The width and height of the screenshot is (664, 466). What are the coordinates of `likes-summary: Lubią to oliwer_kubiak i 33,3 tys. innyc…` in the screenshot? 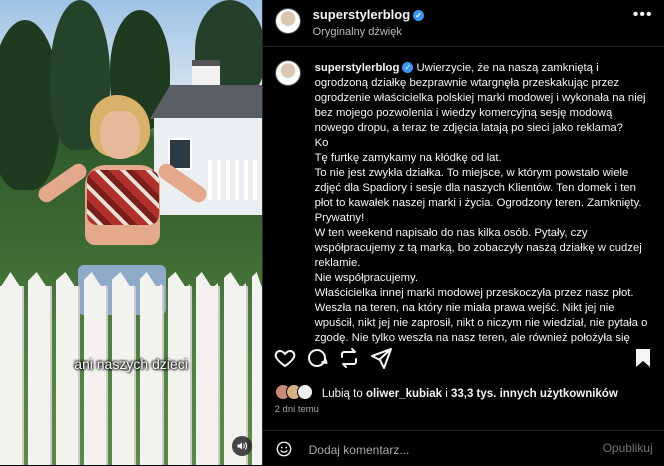 It's located at (446, 392).